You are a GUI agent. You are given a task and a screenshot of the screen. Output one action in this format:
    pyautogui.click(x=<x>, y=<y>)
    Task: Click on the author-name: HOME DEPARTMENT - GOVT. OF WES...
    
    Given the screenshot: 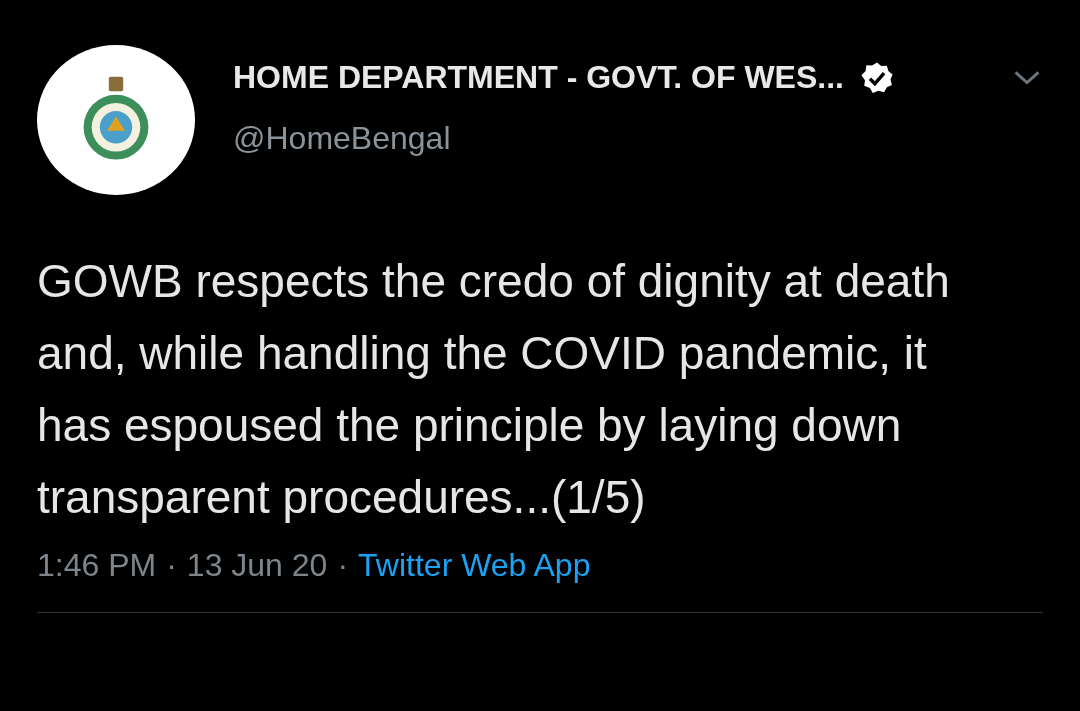 What is the action you would take?
    pyautogui.click(x=538, y=77)
    